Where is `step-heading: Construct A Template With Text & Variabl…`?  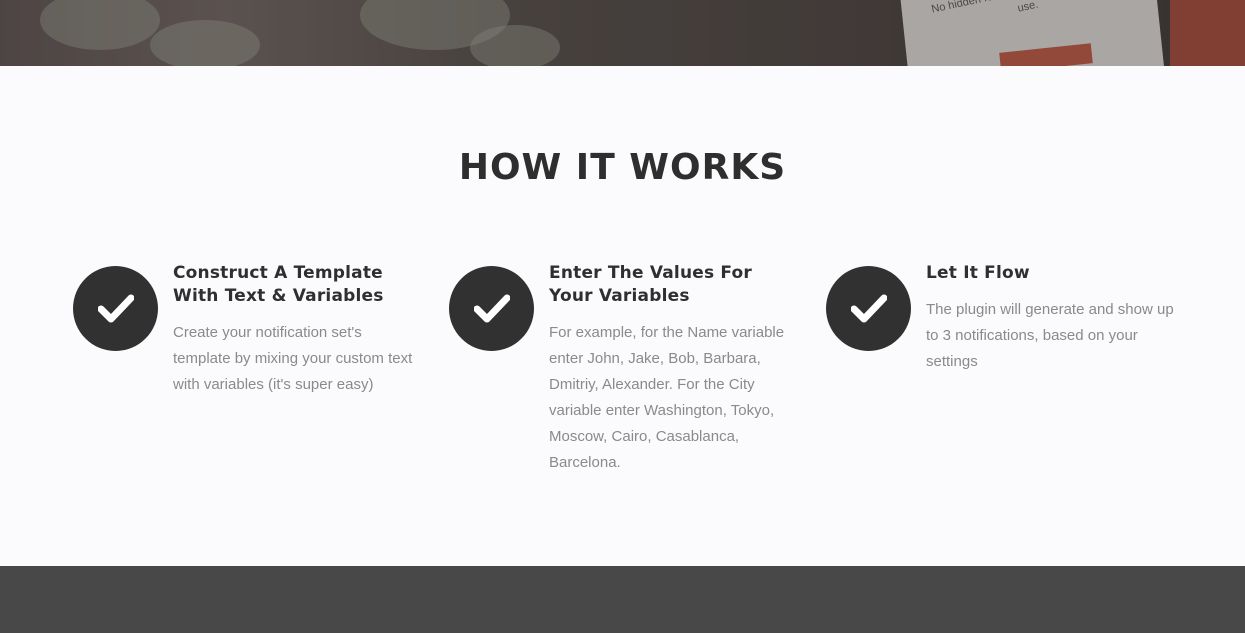
step-heading: Construct A Template With Text & Variabl… is located at coordinates (278, 284).